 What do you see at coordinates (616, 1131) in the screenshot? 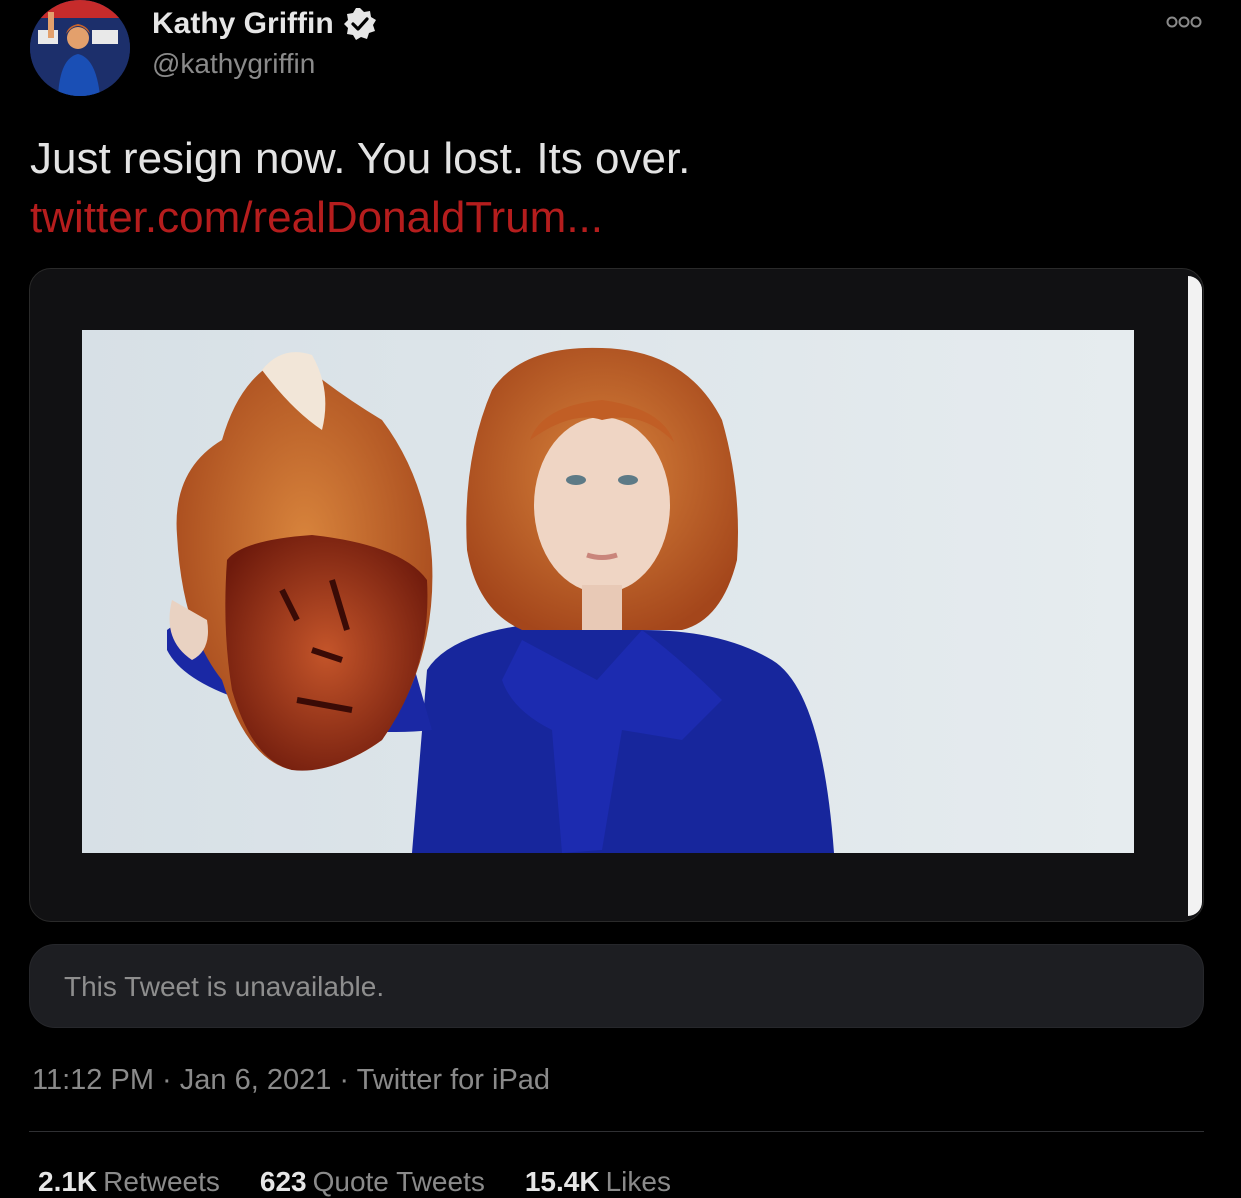
I see `divider` at bounding box center [616, 1131].